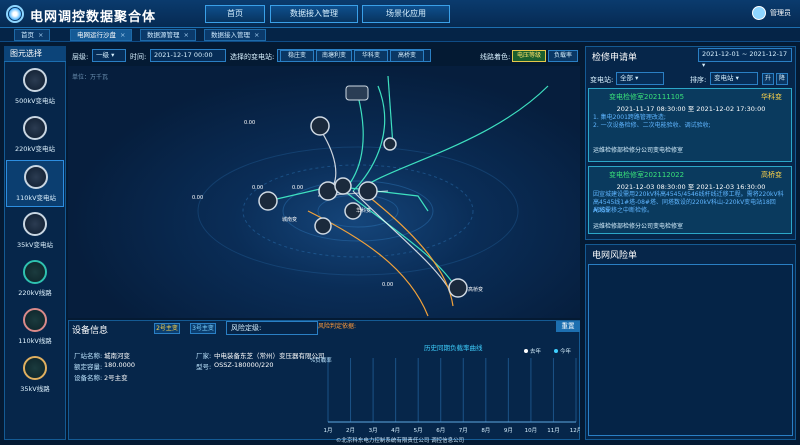  Describe the element at coordinates (626, 78) in the screenshot. I see `station-filter-value: 全部` at that location.